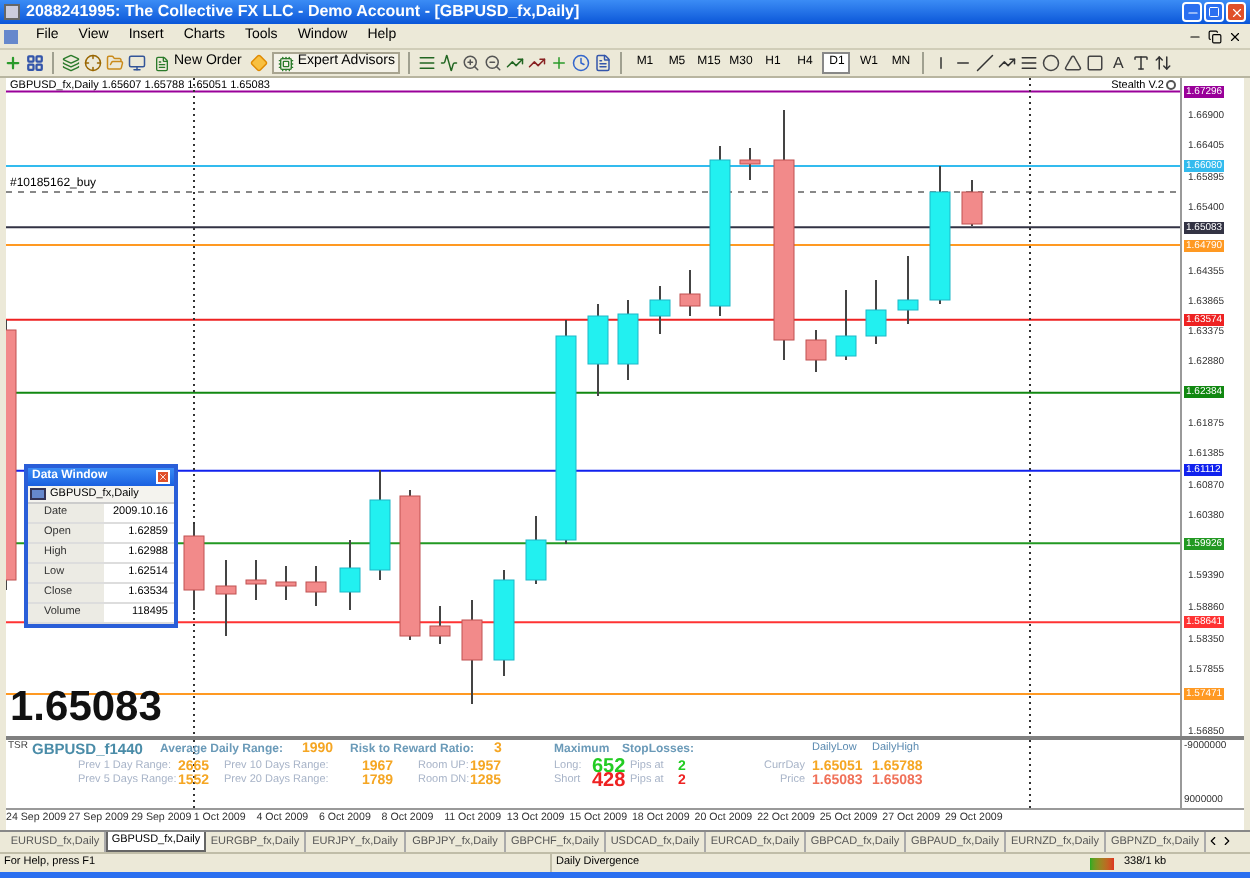 This screenshot has height=878, width=1250. Describe the element at coordinates (471, 63) in the screenshot. I see `zoom-in-icon` at that location.